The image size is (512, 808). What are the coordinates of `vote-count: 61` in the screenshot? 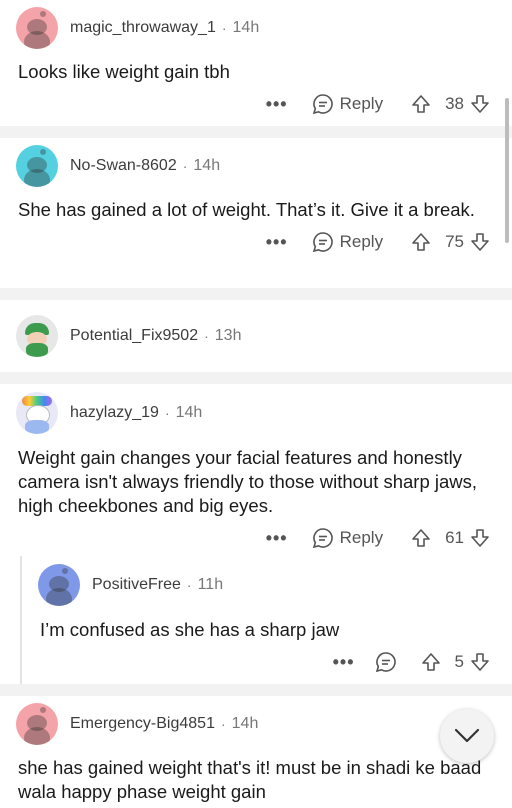 It's located at (454, 537).